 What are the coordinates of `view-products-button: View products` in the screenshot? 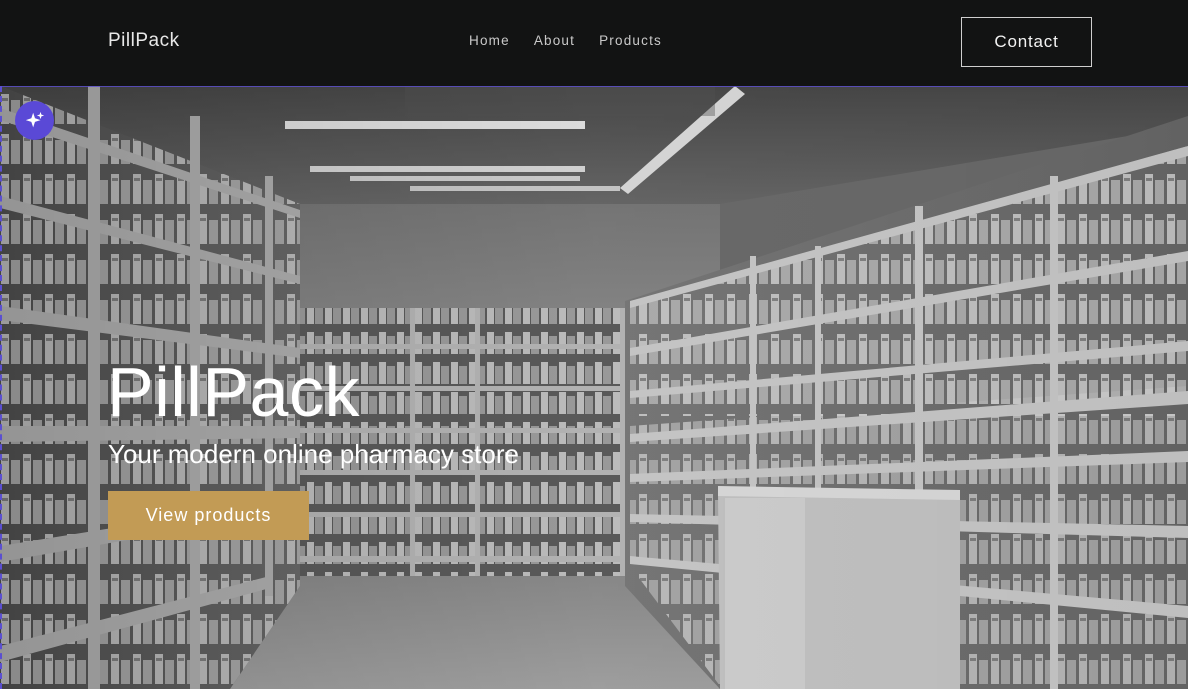 It's located at (208, 515).